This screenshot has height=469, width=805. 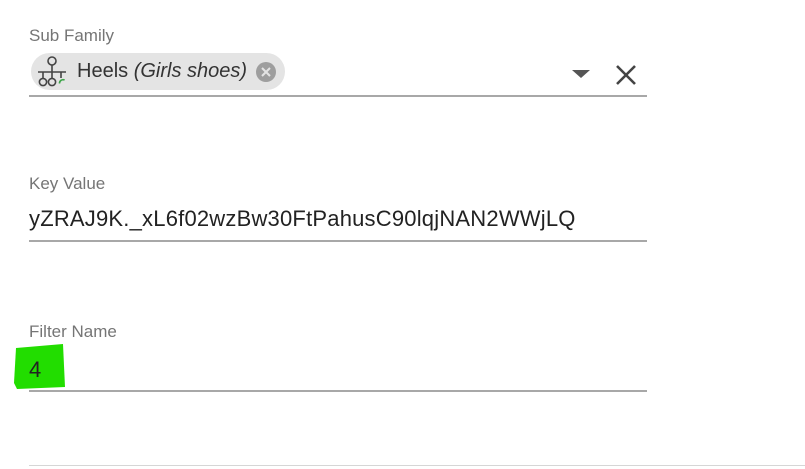 I want to click on filter-name-field: Filter Name 4, so click(x=330, y=357).